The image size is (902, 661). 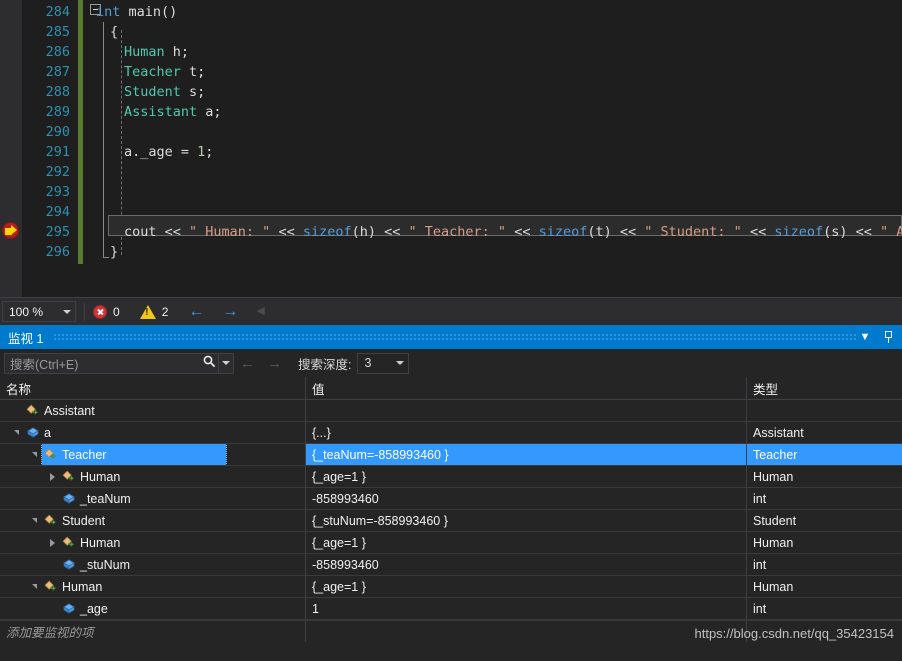 I want to click on watch-row-name-cell: Student, so click(x=153, y=520).